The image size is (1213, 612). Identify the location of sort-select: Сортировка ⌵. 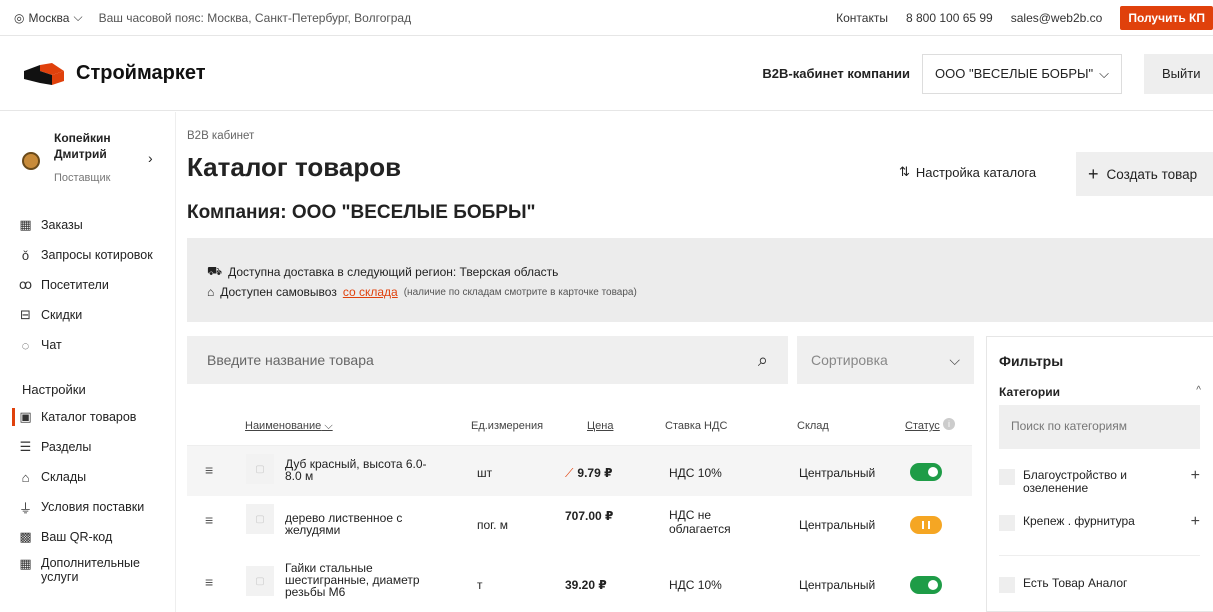
(885, 360).